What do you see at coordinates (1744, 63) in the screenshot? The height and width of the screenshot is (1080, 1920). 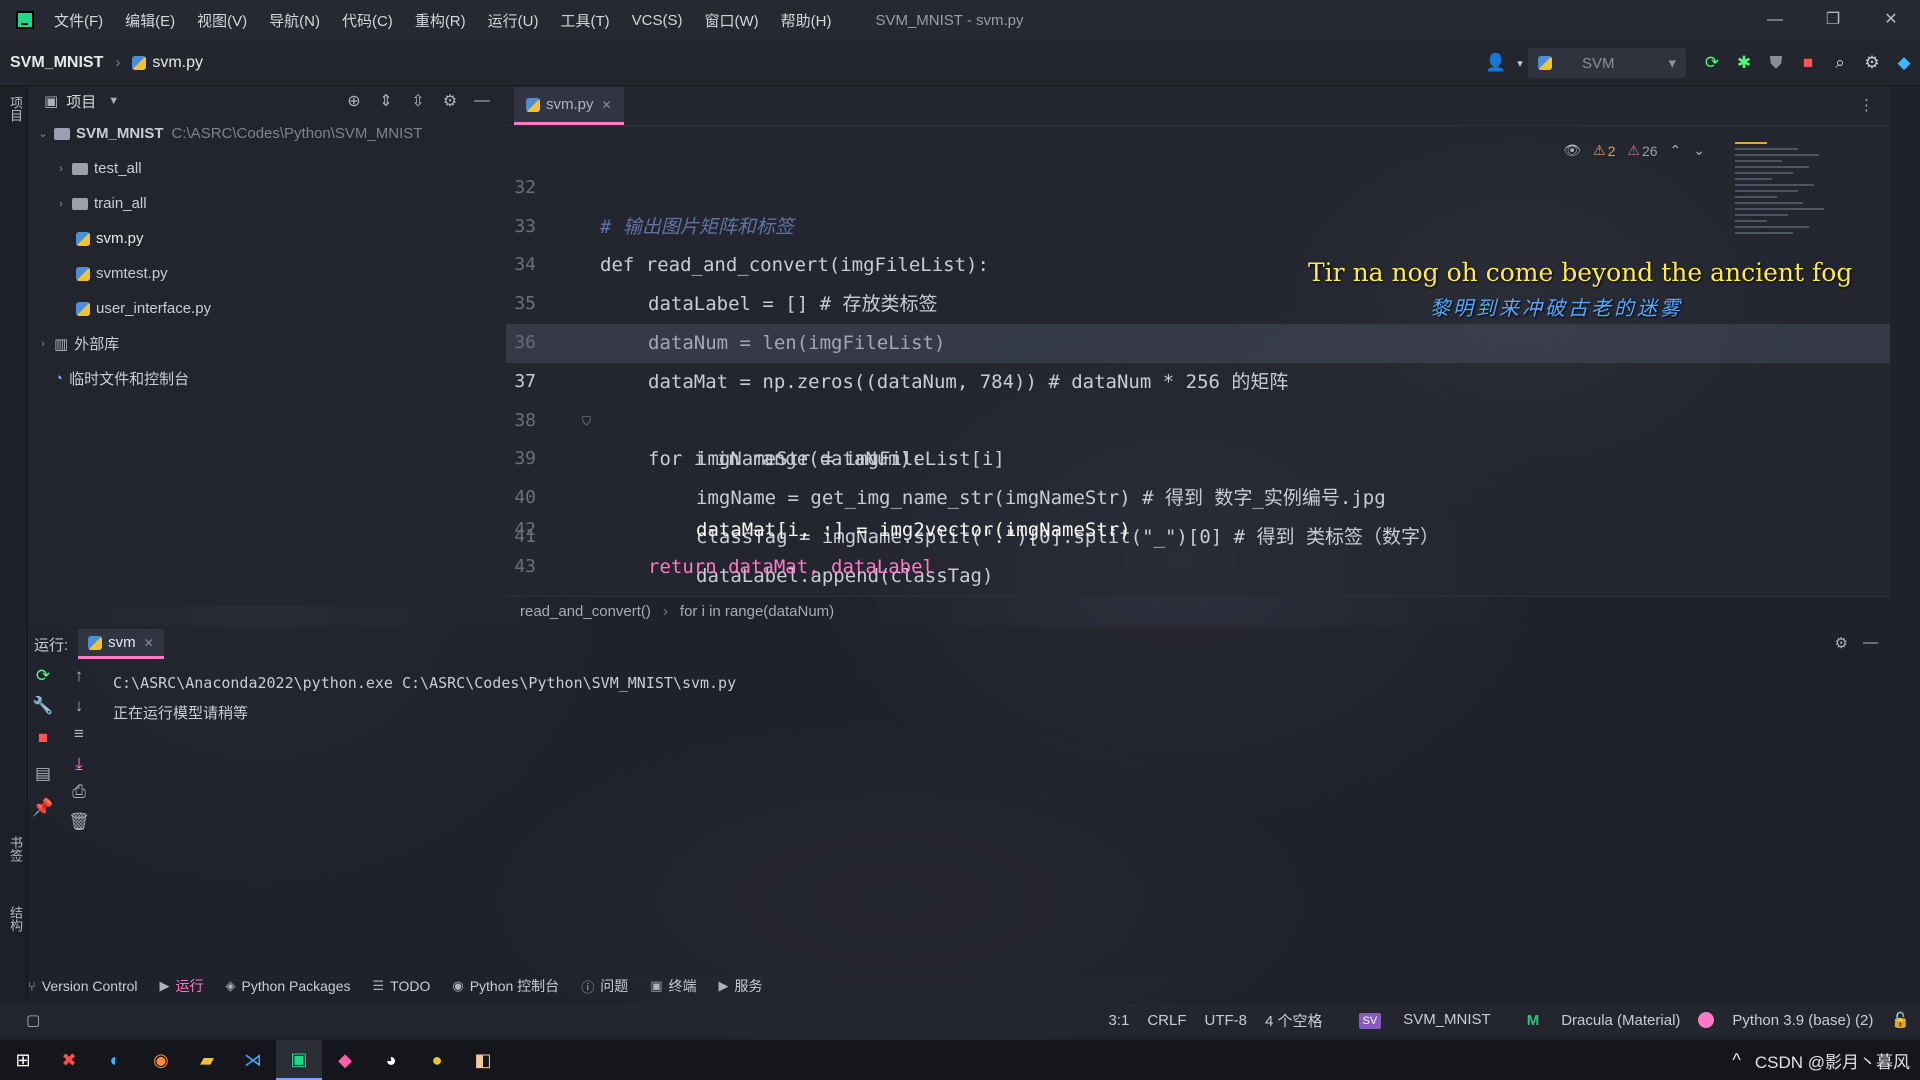 I see `debug-icon: ✱` at bounding box center [1744, 63].